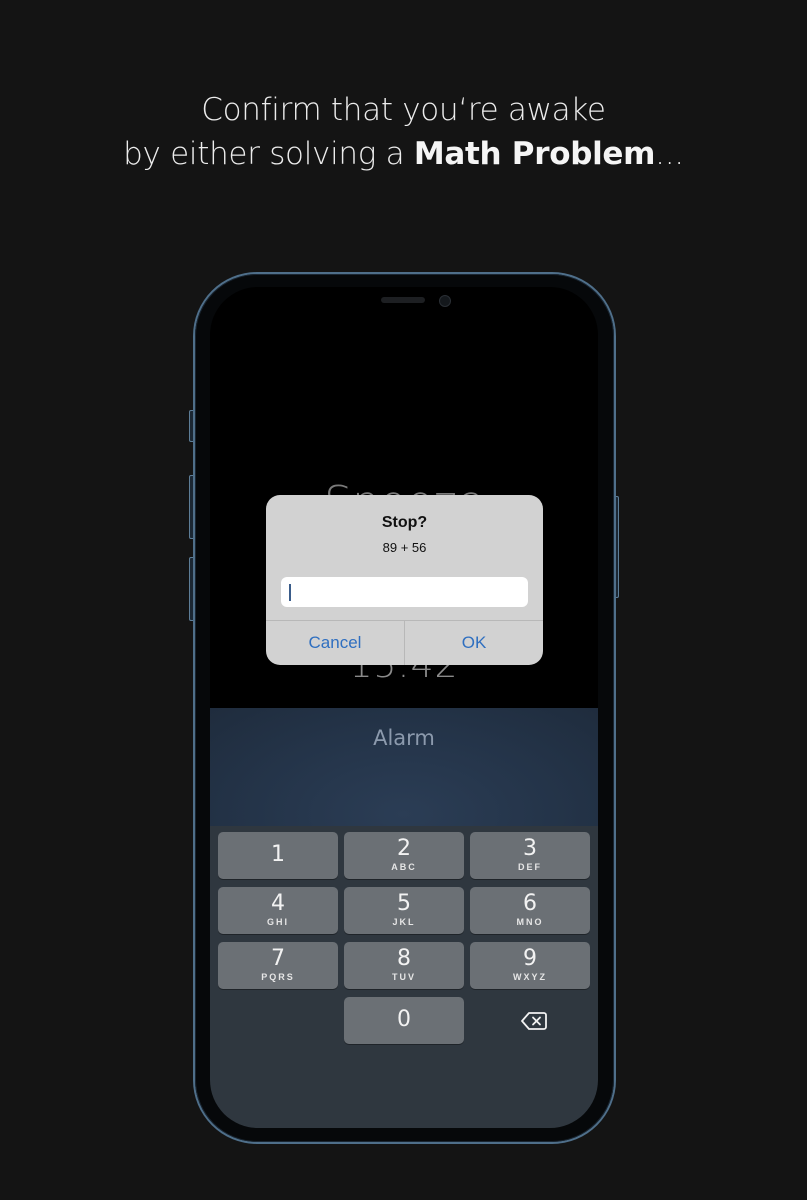  I want to click on math-problem-alert: Stop? 89 + 56 Cancel OK, so click(404, 580).